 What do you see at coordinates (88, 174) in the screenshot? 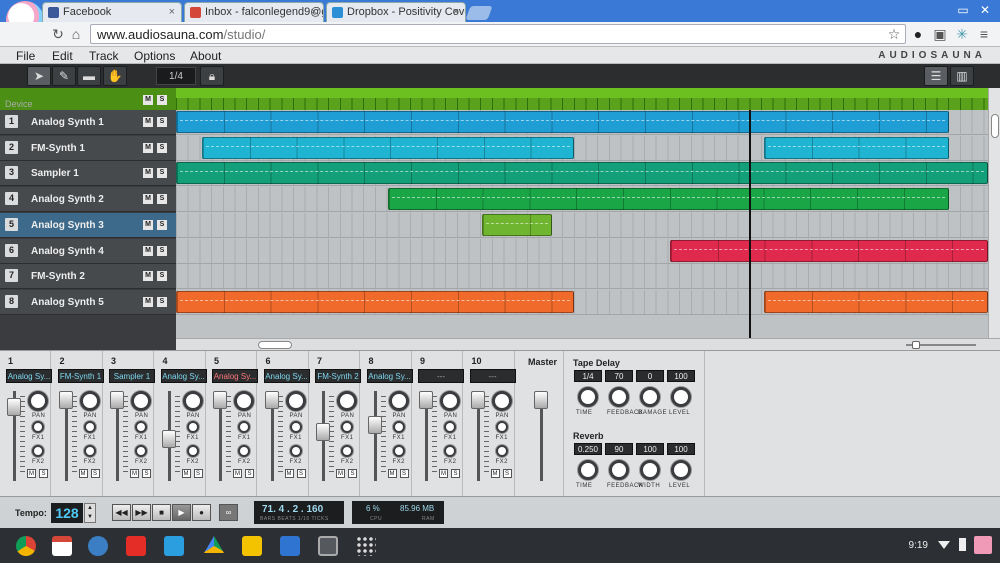
I see `track-header: 3 Sampler 1 MS` at bounding box center [88, 174].